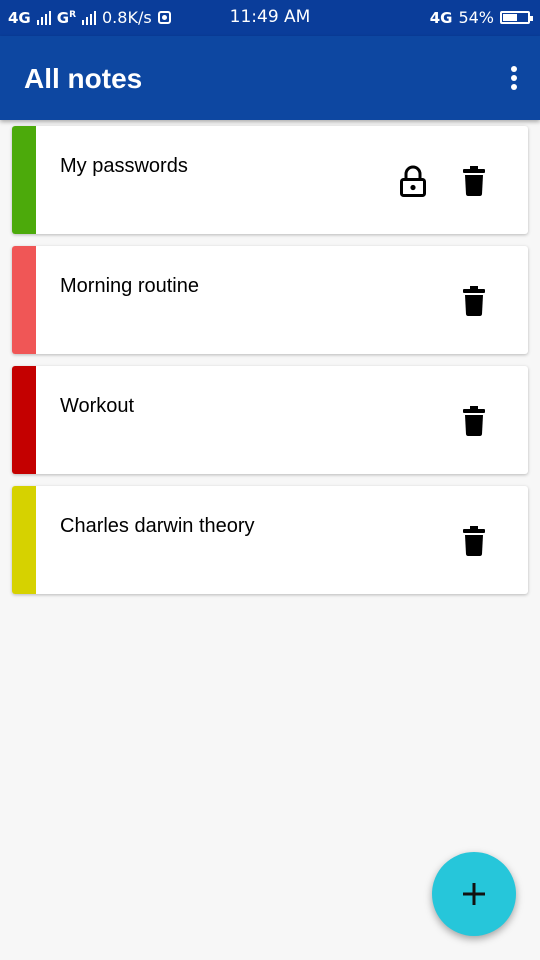  What do you see at coordinates (129, 286) in the screenshot?
I see `note-title: Morning routine` at bounding box center [129, 286].